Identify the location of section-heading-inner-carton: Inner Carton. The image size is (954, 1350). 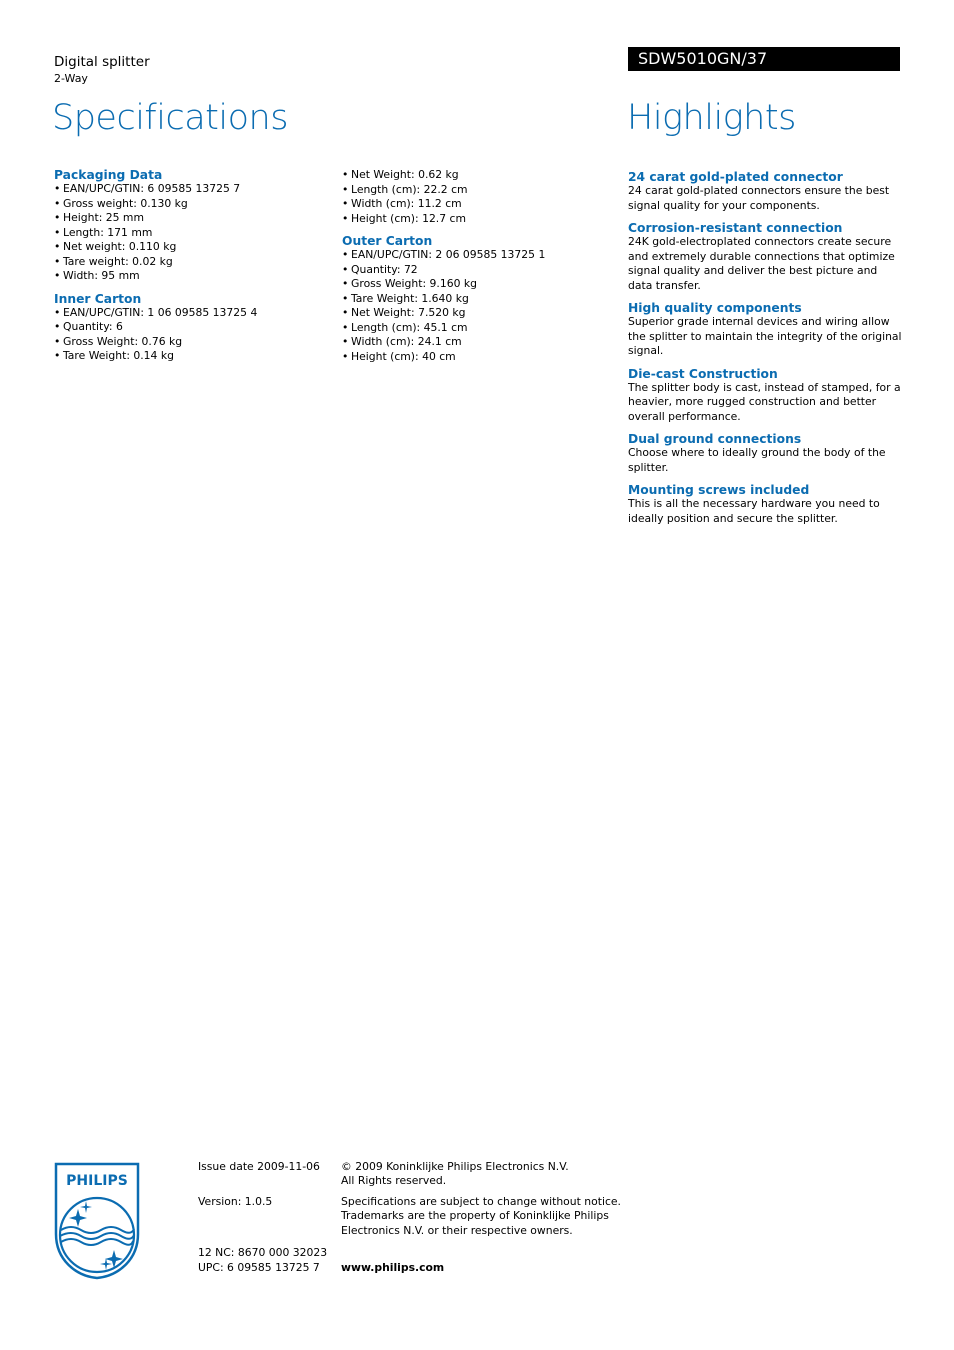
(98, 298).